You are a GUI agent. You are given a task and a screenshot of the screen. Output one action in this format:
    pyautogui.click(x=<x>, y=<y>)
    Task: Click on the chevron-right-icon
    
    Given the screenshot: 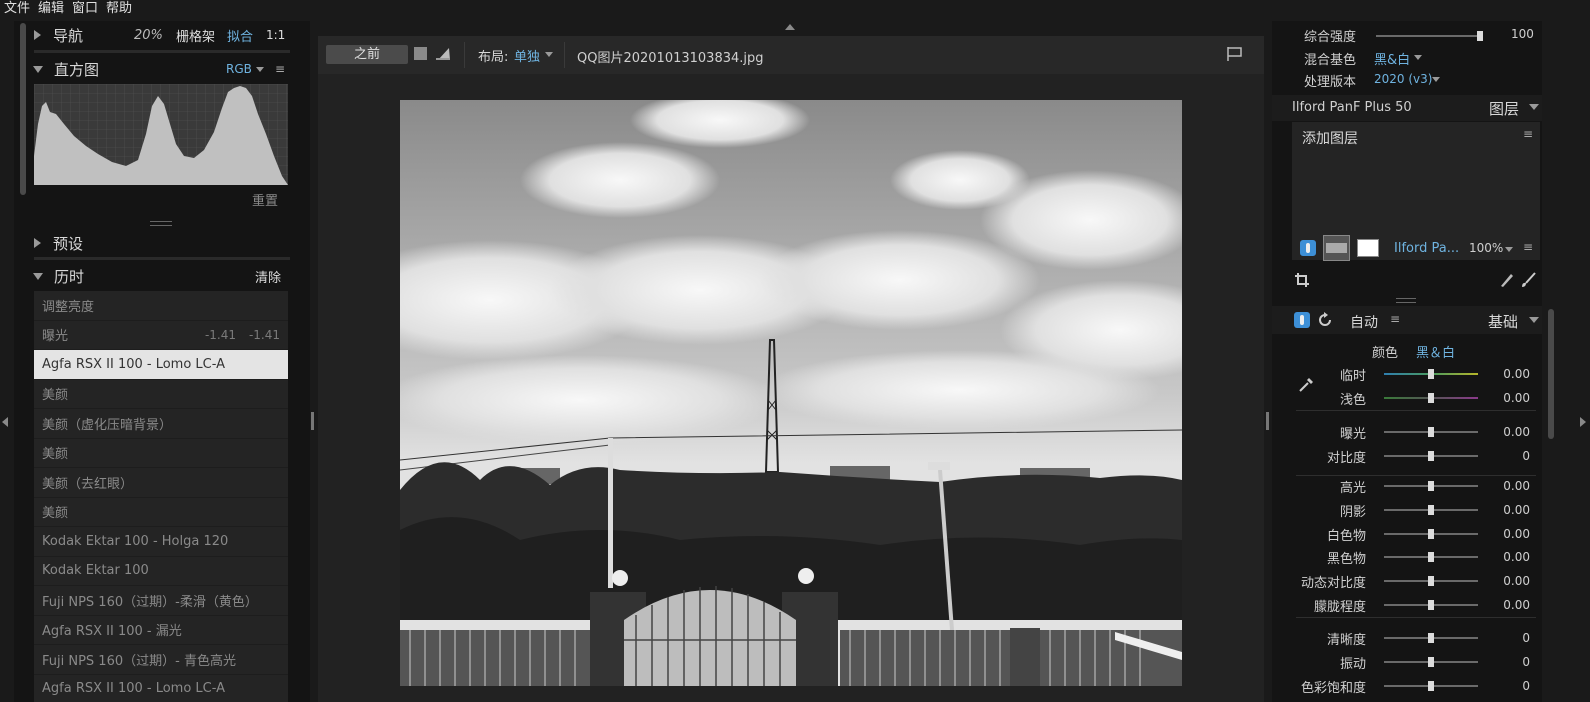 What is the action you would take?
    pyautogui.click(x=1583, y=422)
    